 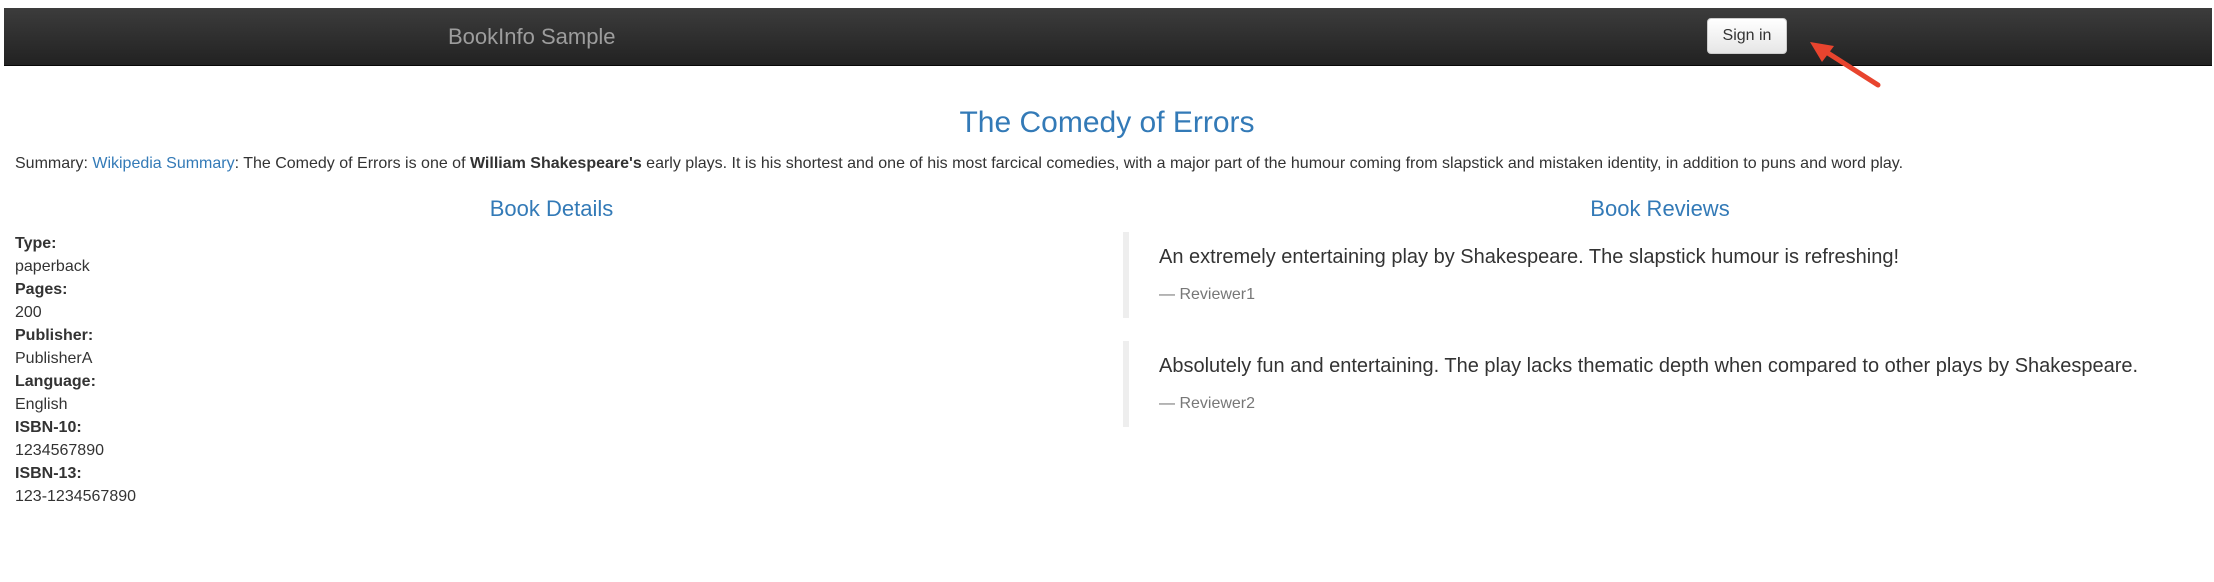 I want to click on detail-value-language: English, so click(x=41, y=404).